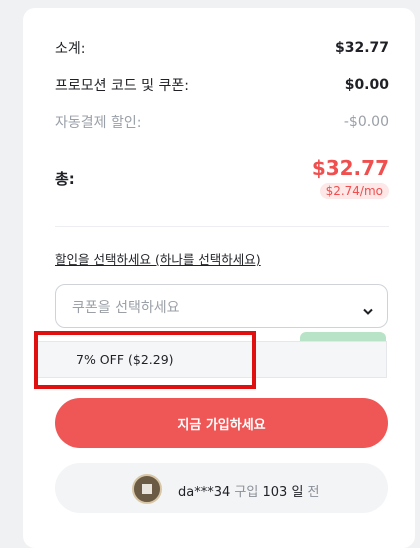  Describe the element at coordinates (368, 310) in the screenshot. I see `chevron-down-icon` at that location.